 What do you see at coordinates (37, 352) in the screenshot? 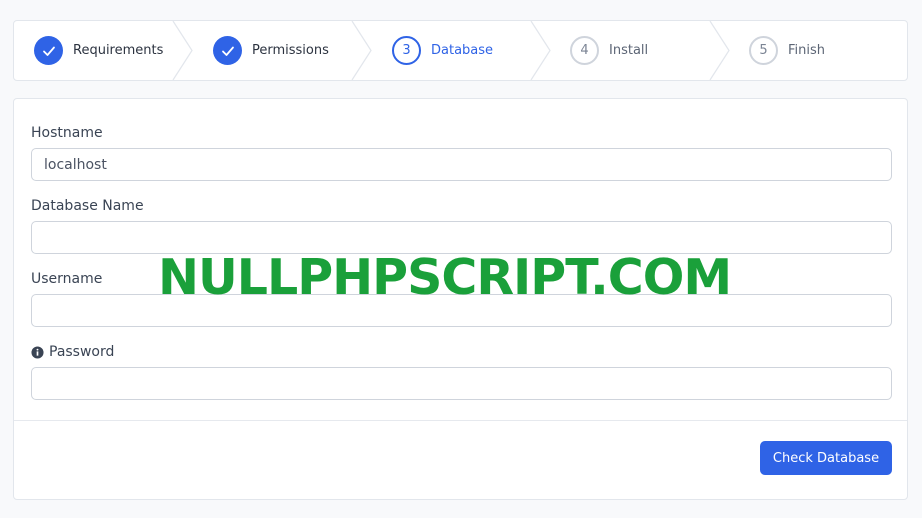
I see `info-icon` at bounding box center [37, 352].